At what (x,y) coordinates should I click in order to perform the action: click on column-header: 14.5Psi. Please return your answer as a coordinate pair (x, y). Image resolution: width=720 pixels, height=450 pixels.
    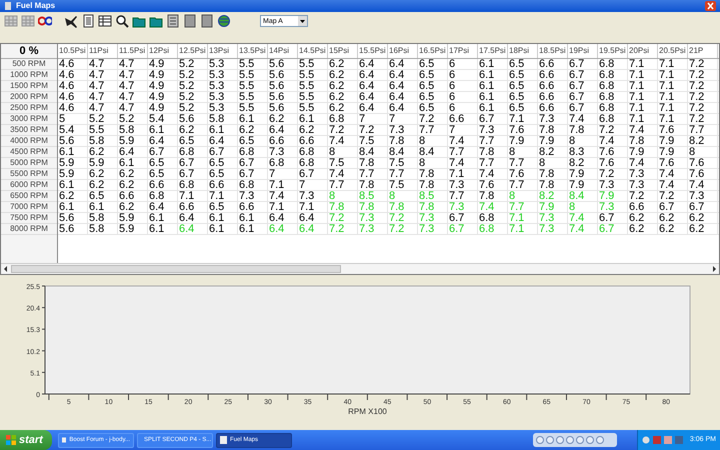
    Looking at the image, I should click on (313, 51).